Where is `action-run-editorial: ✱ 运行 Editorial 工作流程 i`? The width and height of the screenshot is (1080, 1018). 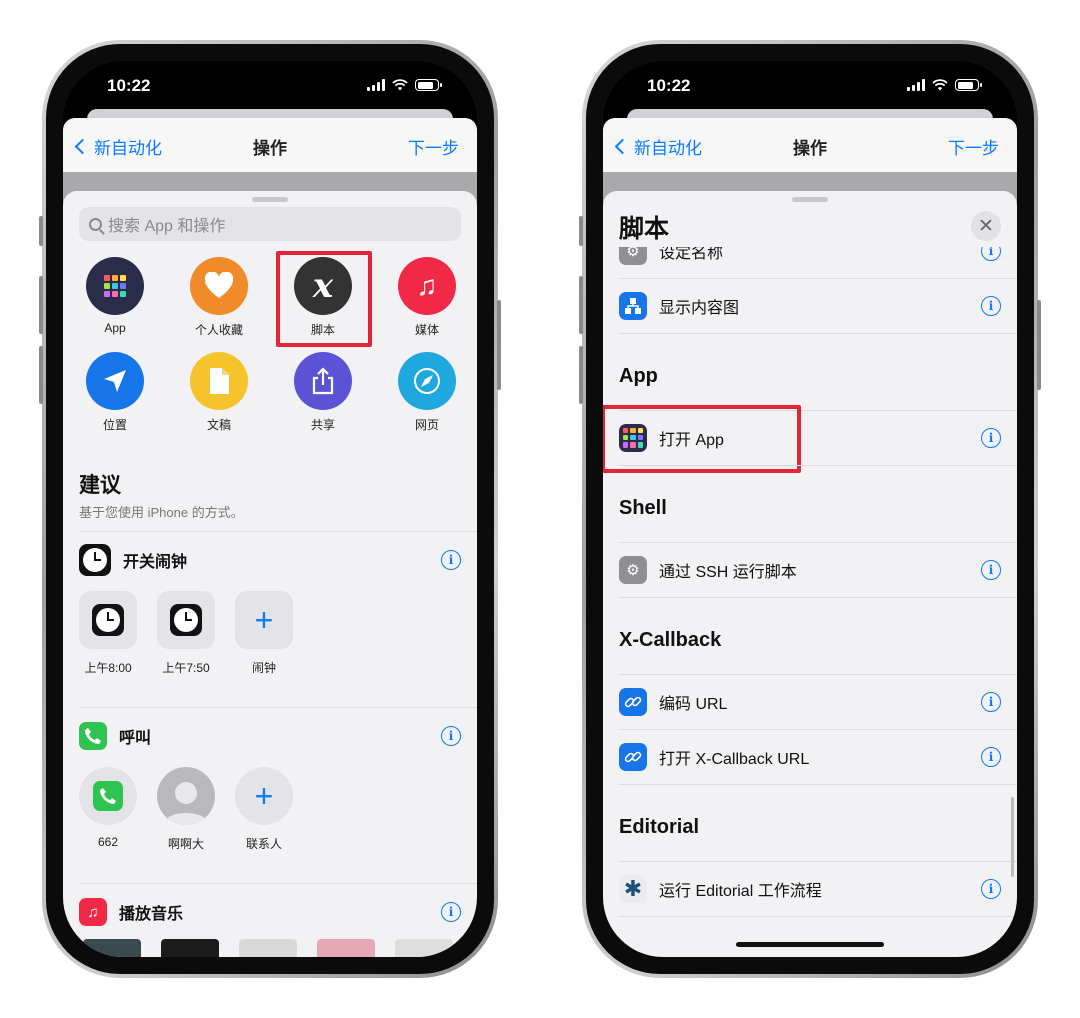
action-run-editorial: ✱ 运行 Editorial 工作流程 i is located at coordinates (810, 888).